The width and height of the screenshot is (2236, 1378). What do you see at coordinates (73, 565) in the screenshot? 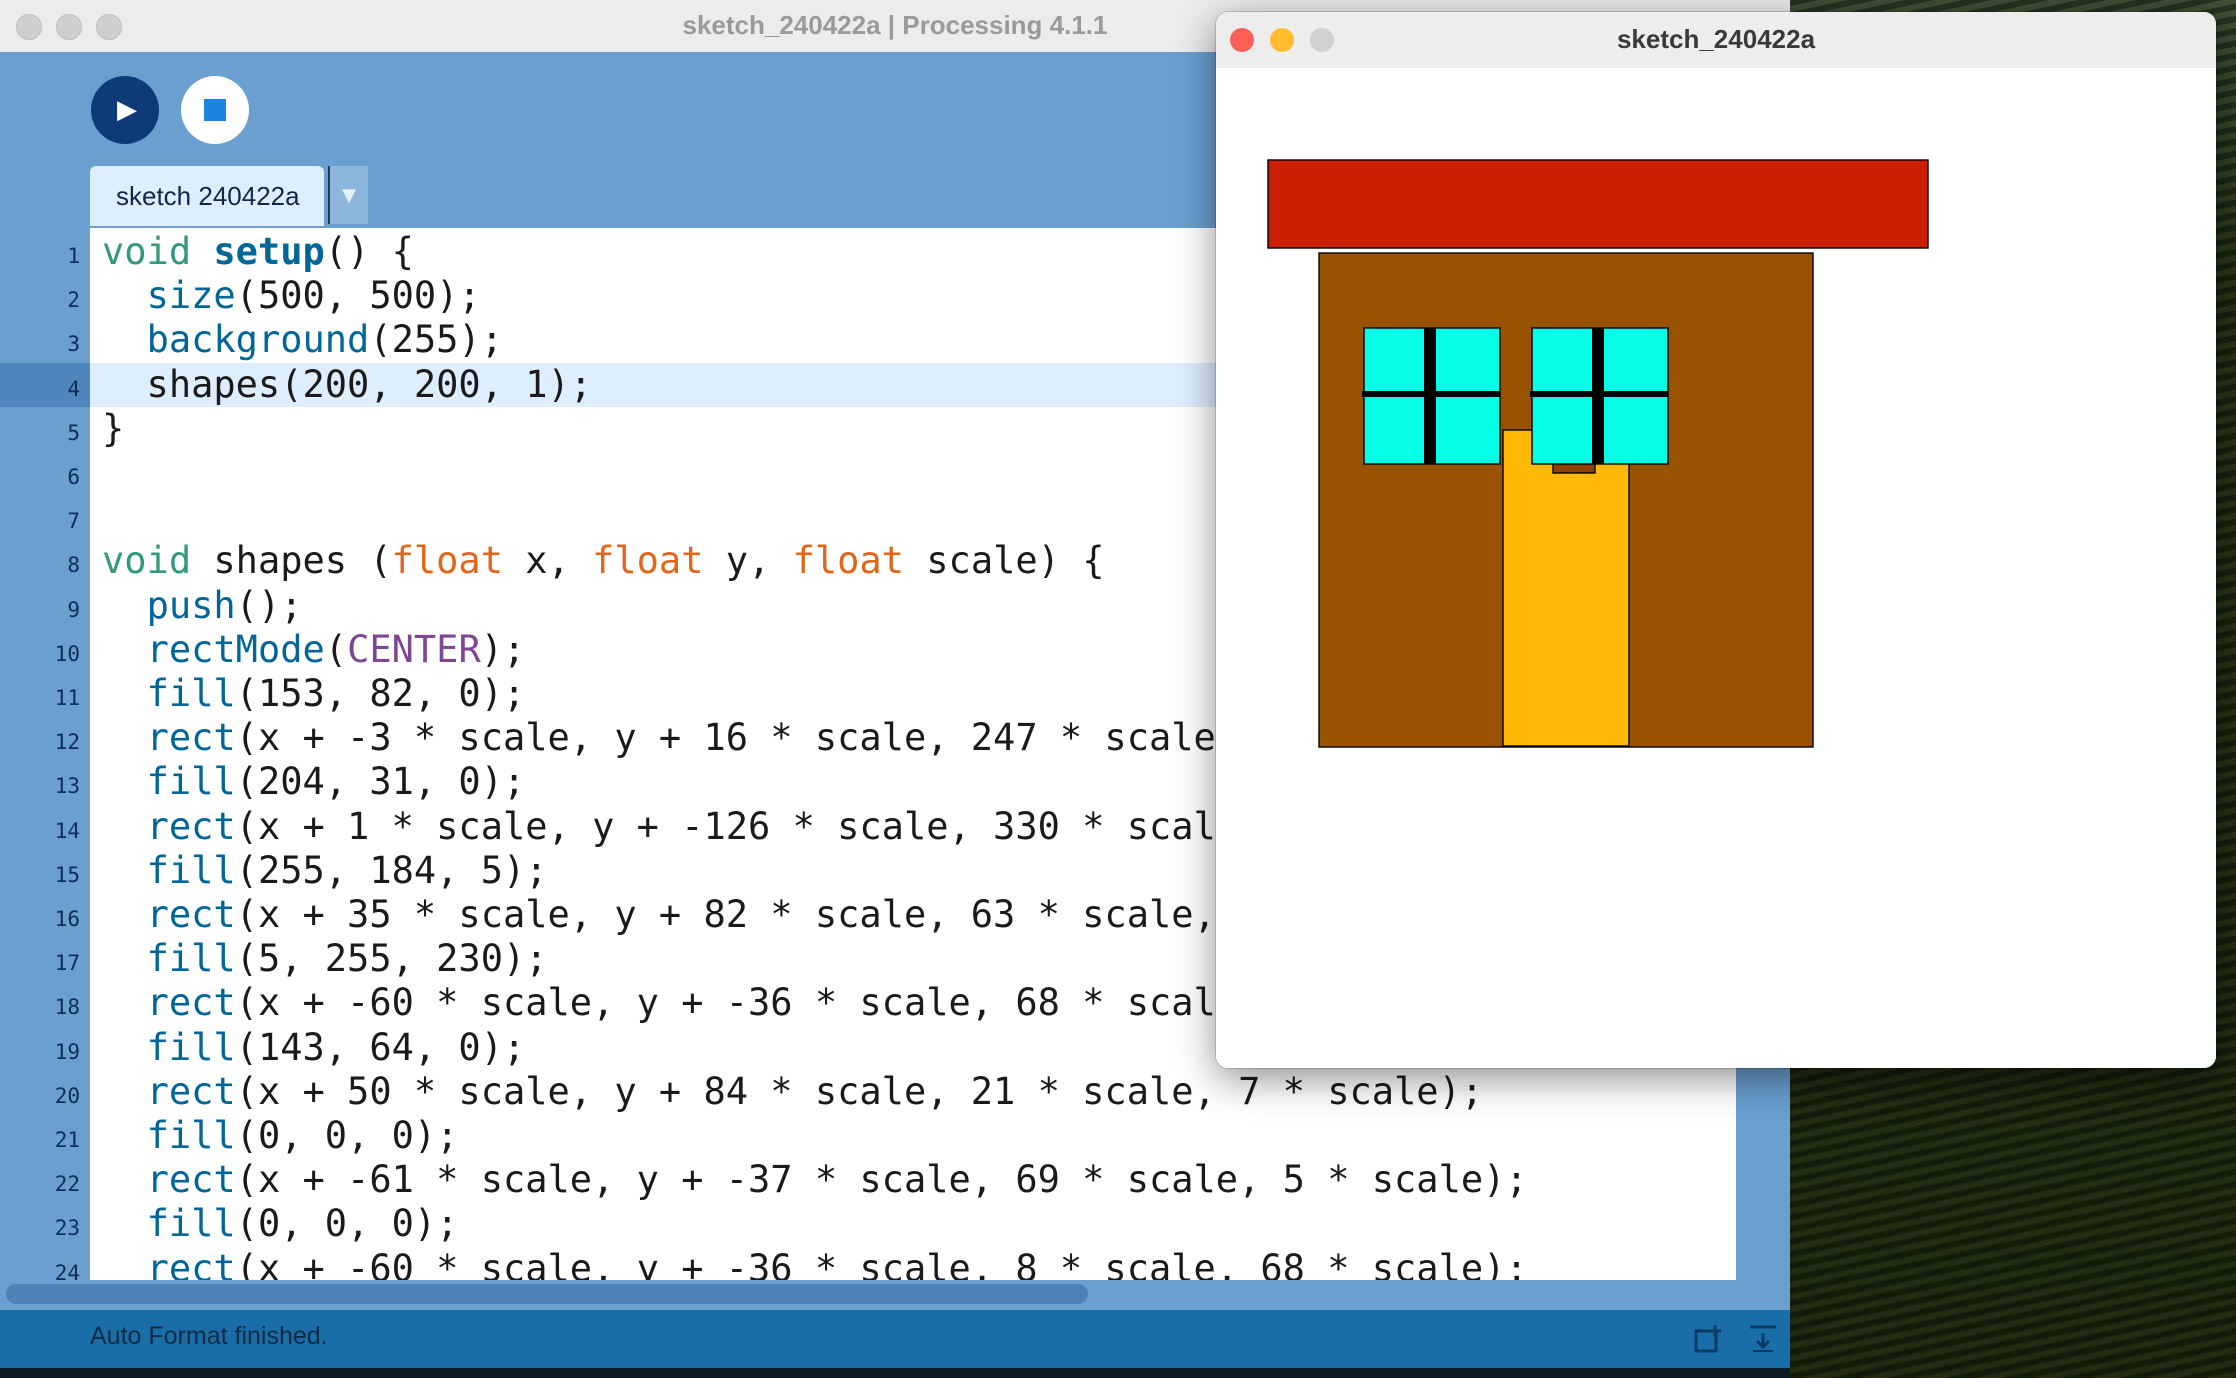
I see `line-number: 8` at bounding box center [73, 565].